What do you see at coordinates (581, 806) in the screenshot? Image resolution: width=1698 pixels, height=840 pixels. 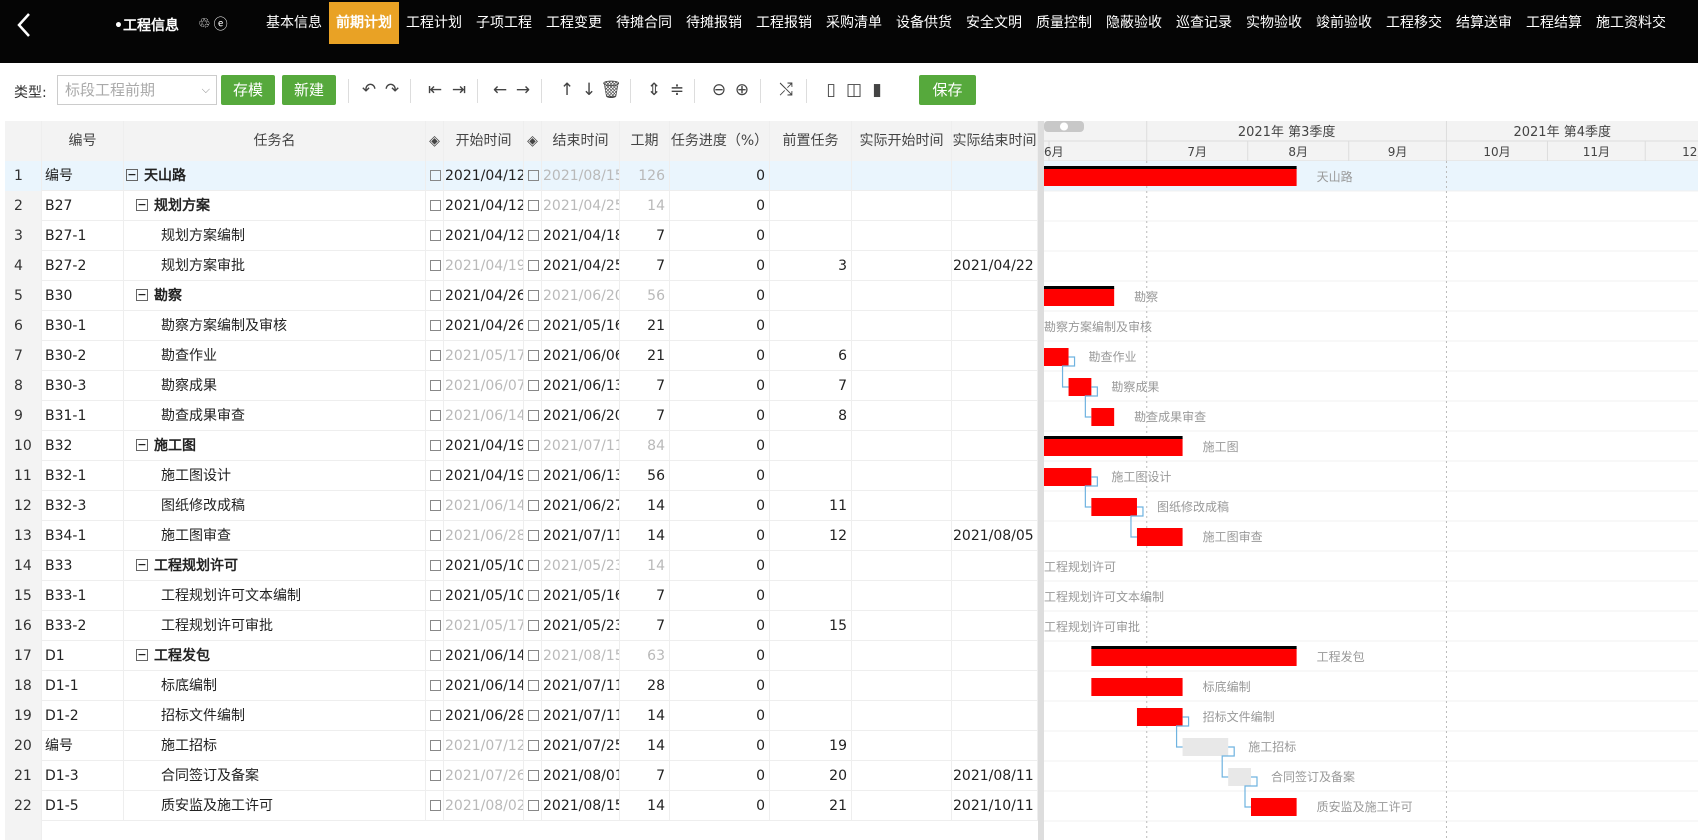 I see `end-date: 2021/08/15` at bounding box center [581, 806].